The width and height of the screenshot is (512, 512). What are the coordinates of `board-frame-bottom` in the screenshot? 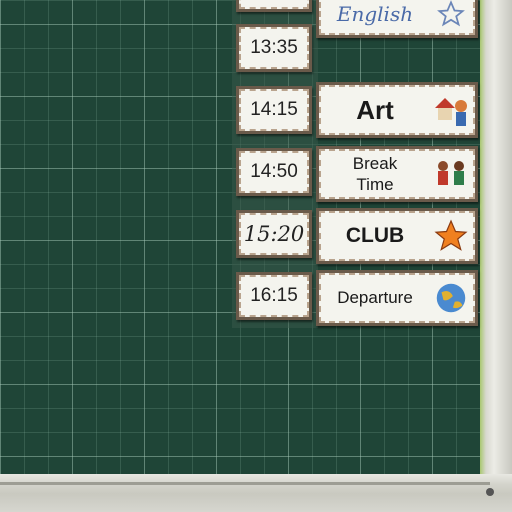 It's located at (256, 493).